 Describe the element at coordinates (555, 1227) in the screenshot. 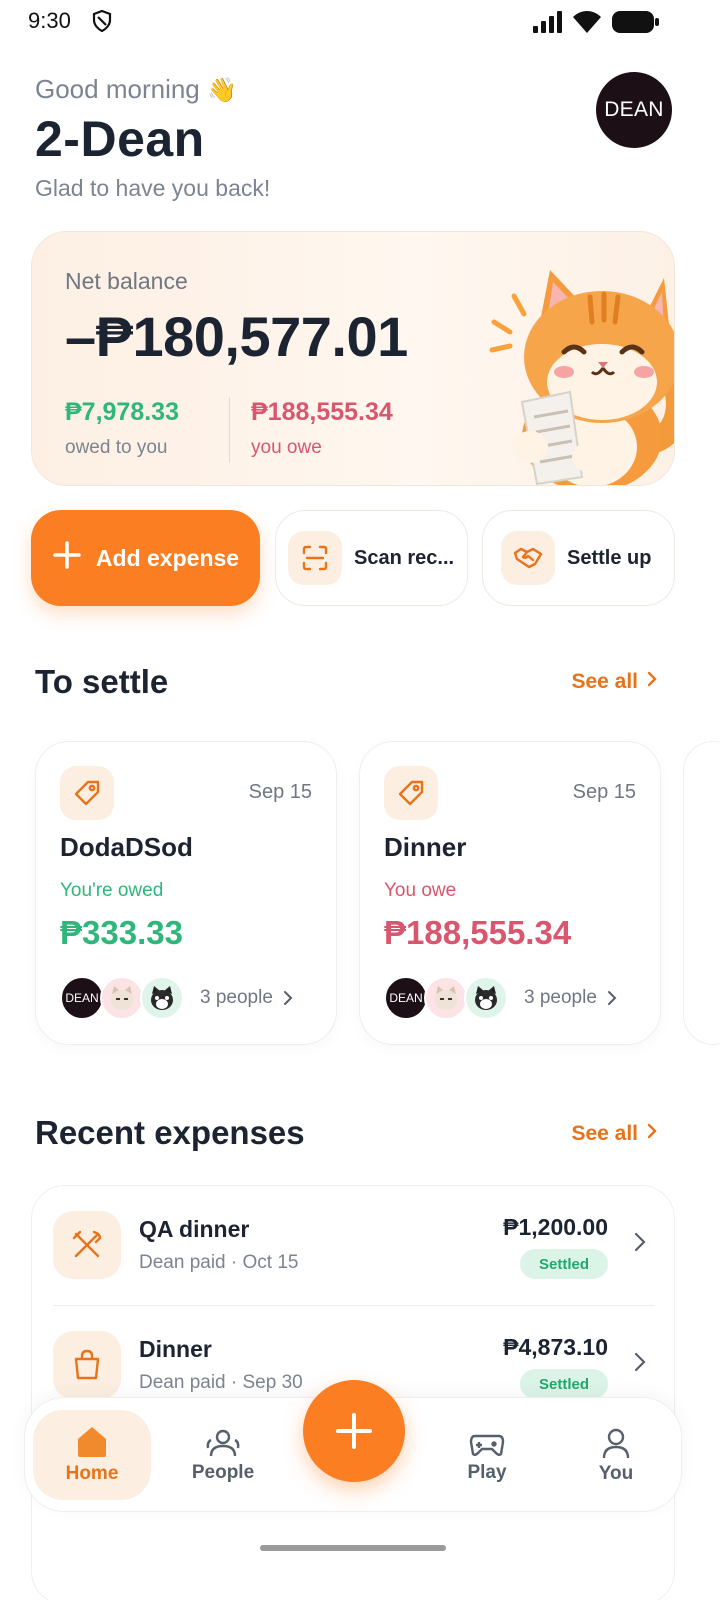

I see `expense-amount: ₱1,200.00` at that location.